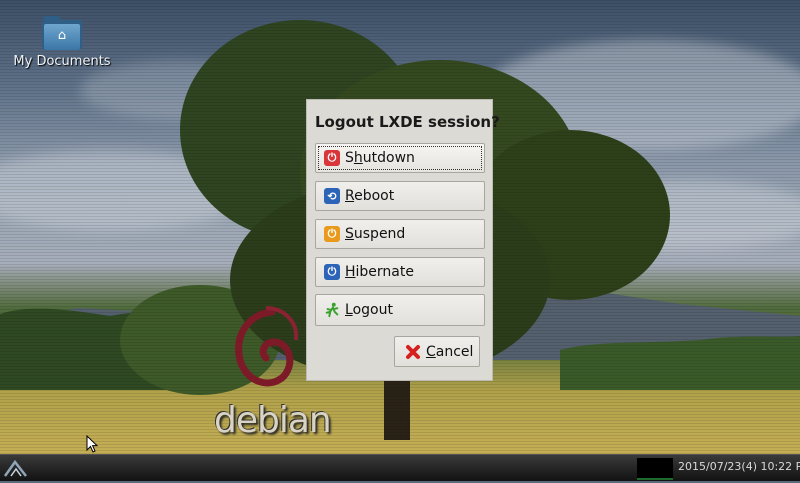 The width and height of the screenshot is (800, 483). Describe the element at coordinates (332, 310) in the screenshot. I see `logout-icon` at that location.